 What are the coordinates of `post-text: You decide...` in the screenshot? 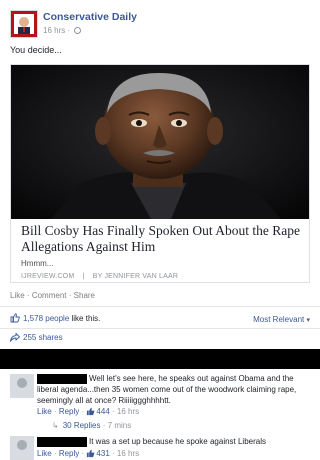 It's located at (36, 50).